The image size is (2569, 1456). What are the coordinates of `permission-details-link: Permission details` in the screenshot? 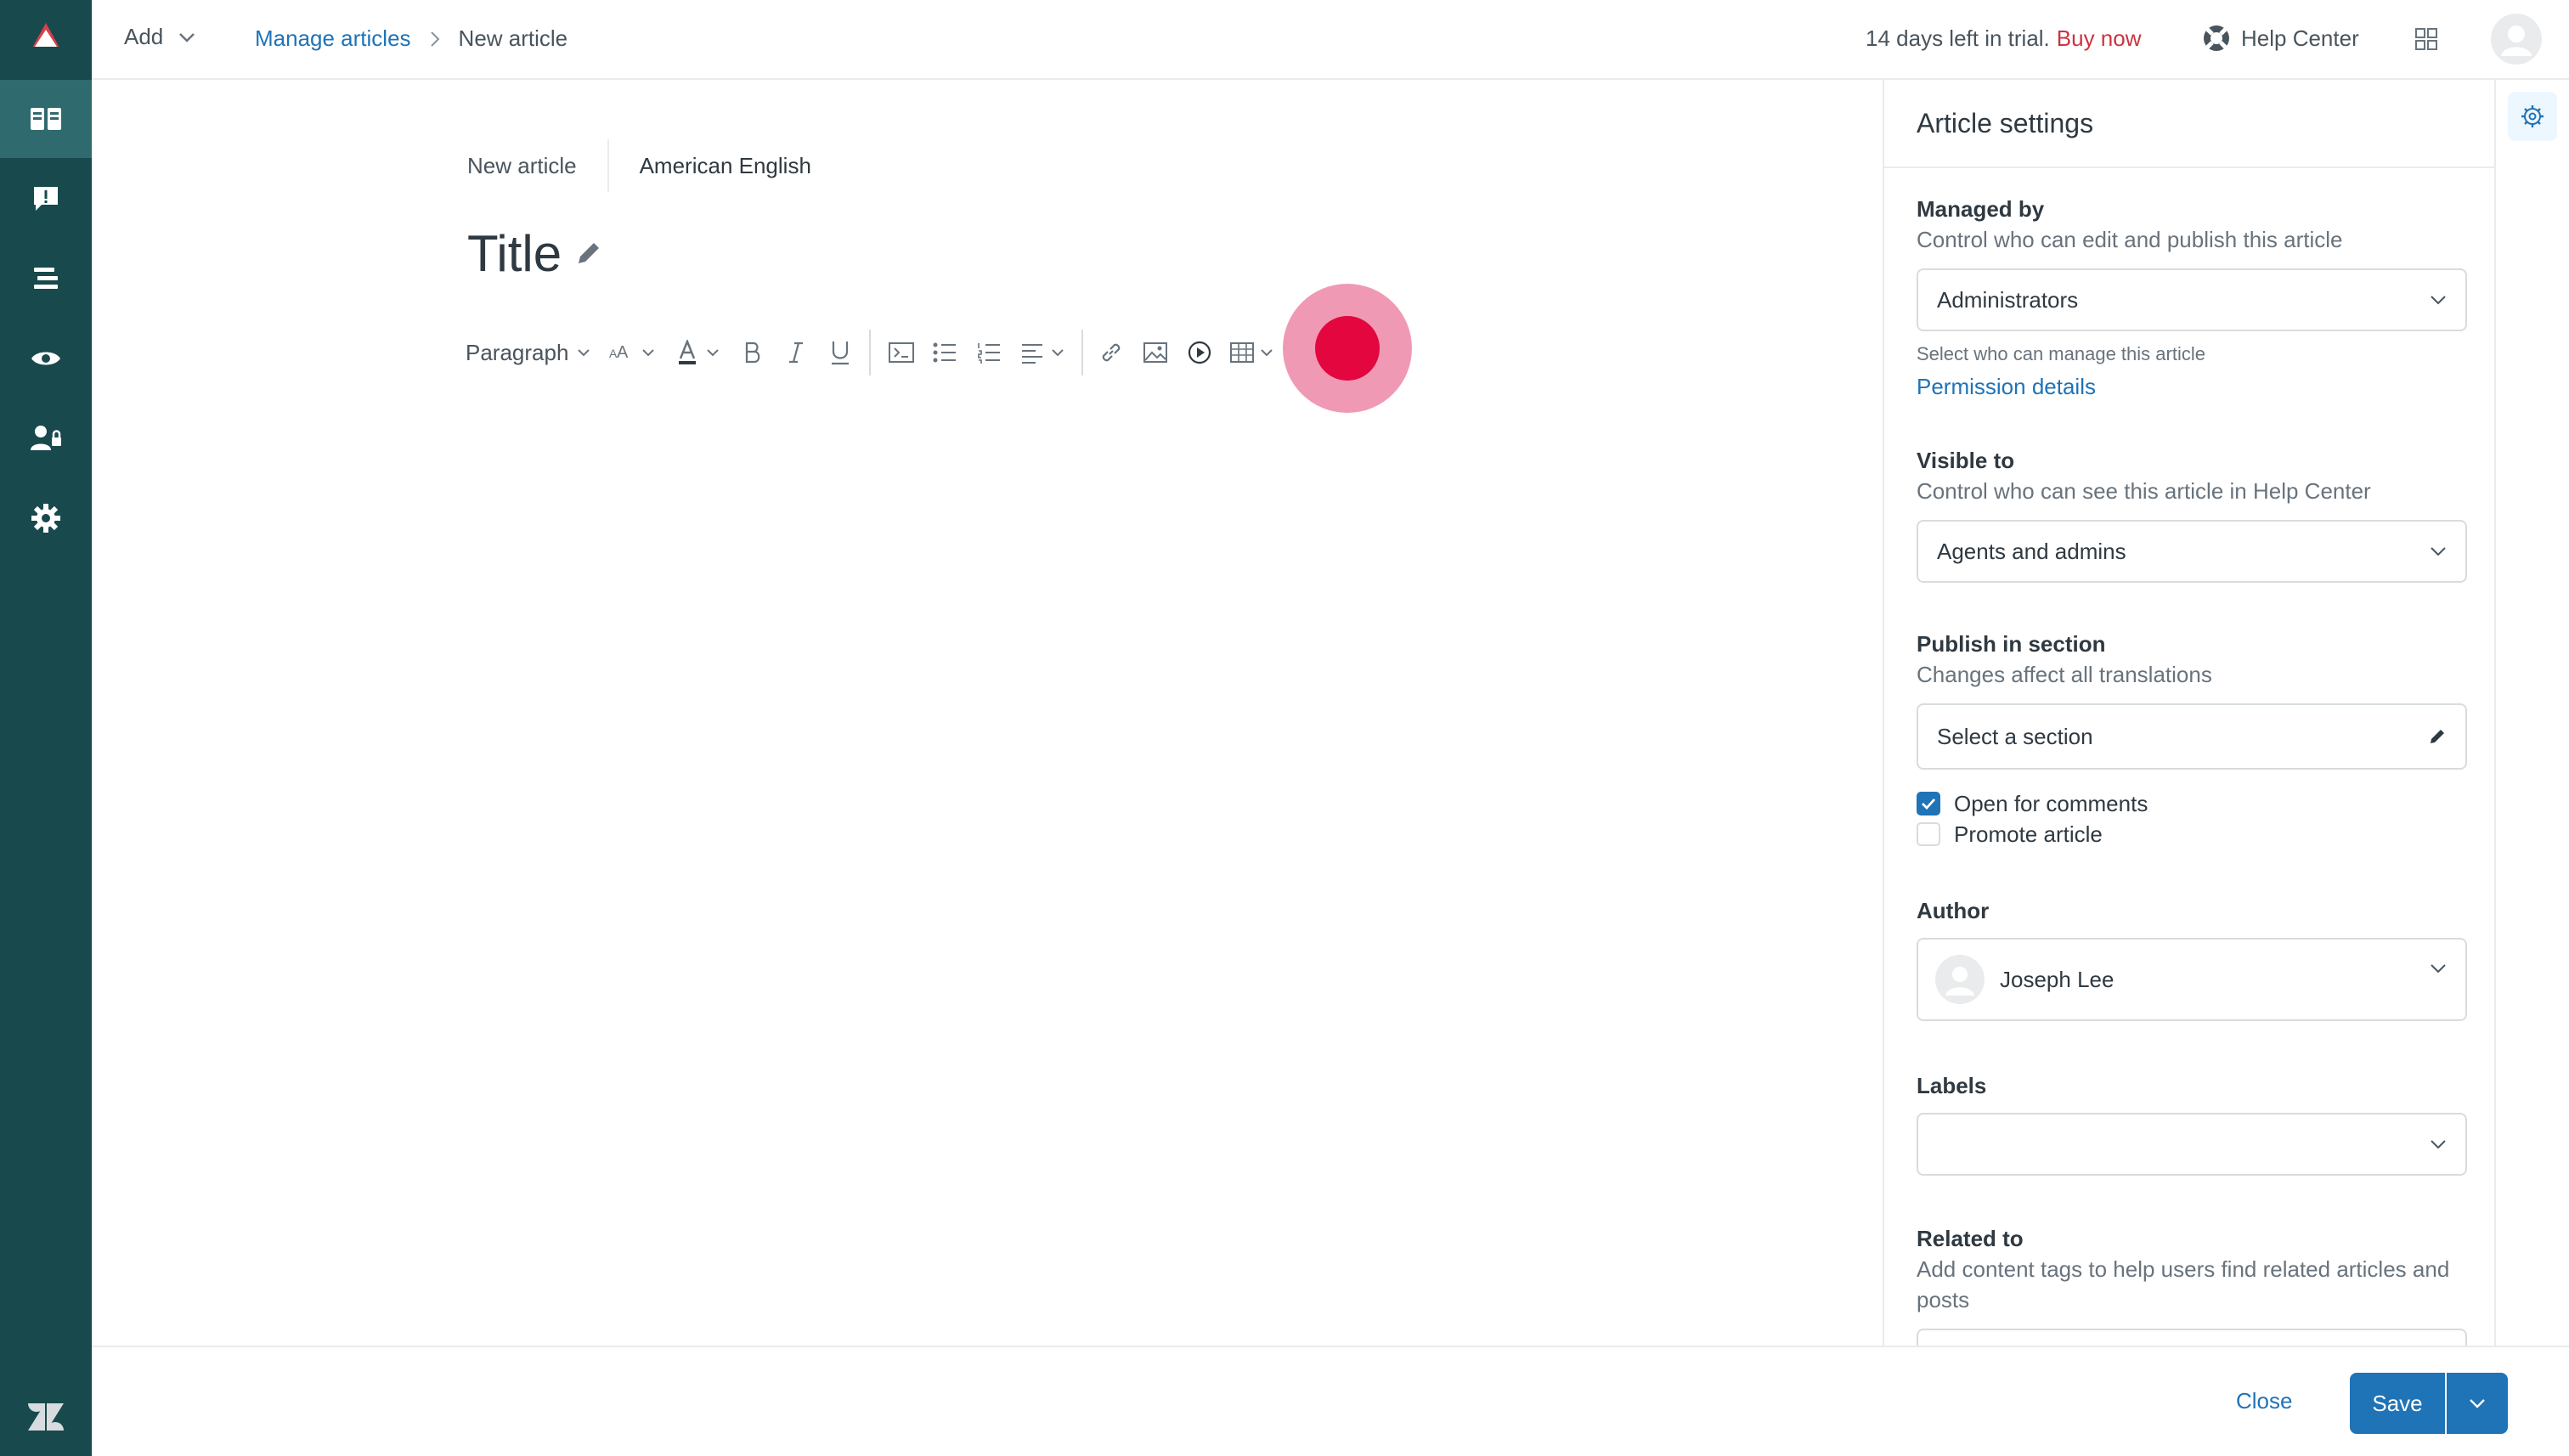 It's located at (2192, 387).